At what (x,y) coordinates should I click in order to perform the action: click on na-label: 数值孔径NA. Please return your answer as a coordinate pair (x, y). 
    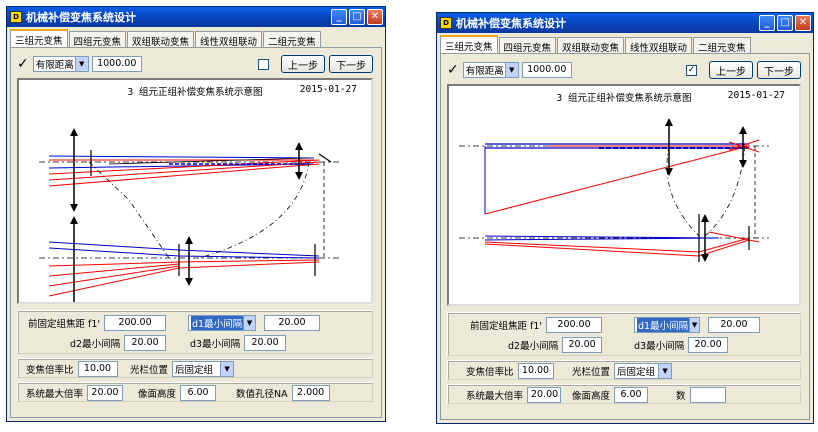
    Looking at the image, I should click on (262, 394).